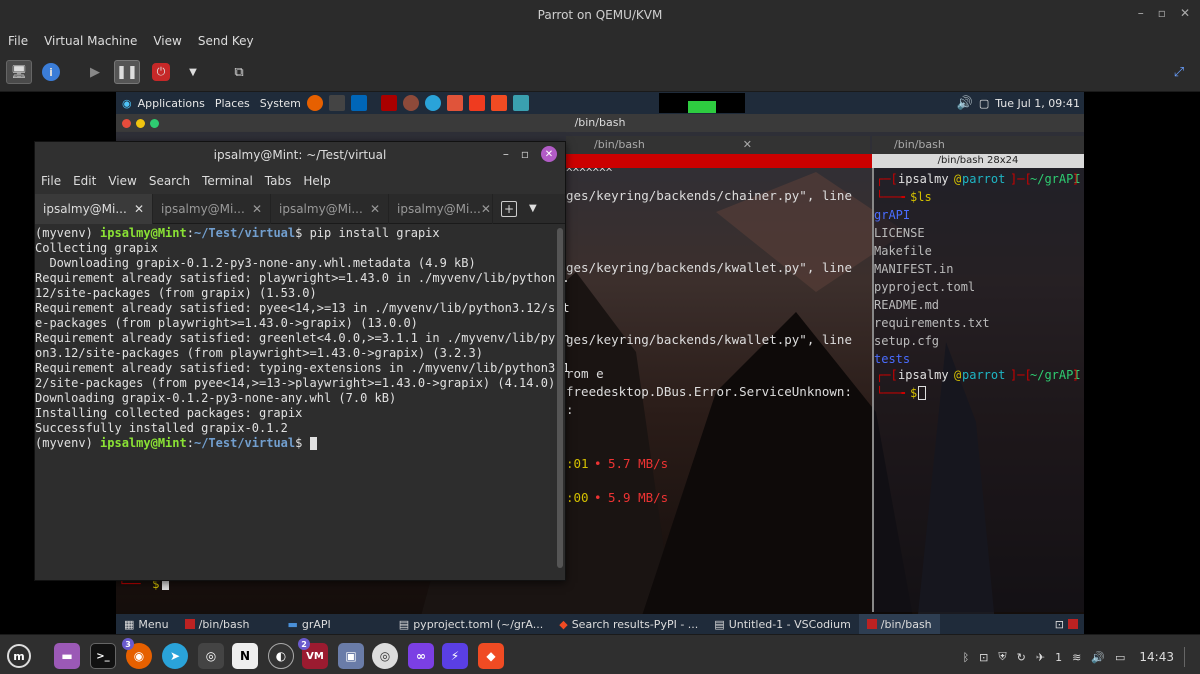 The width and height of the screenshot is (1200, 674). I want to click on terminal-tab-4: ipsalmy@Mi... ✕, so click(441, 208).